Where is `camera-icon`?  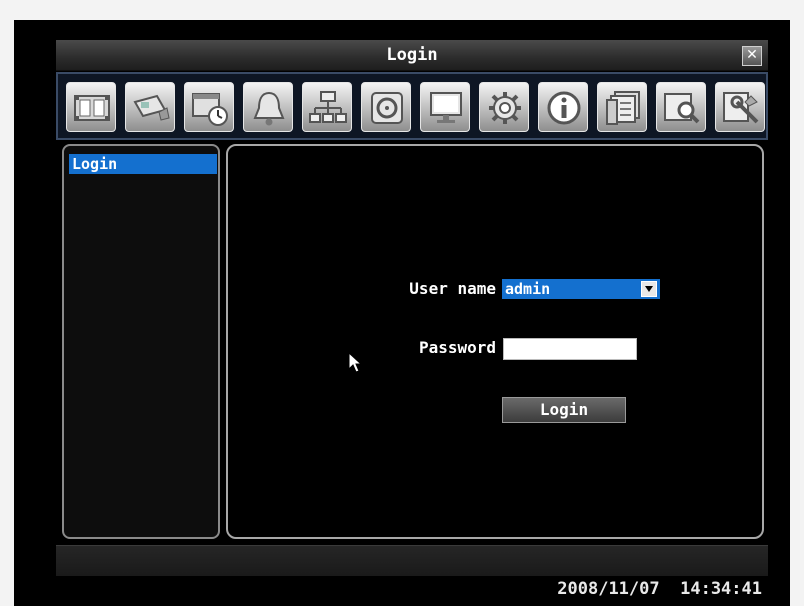 camera-icon is located at coordinates (150, 107).